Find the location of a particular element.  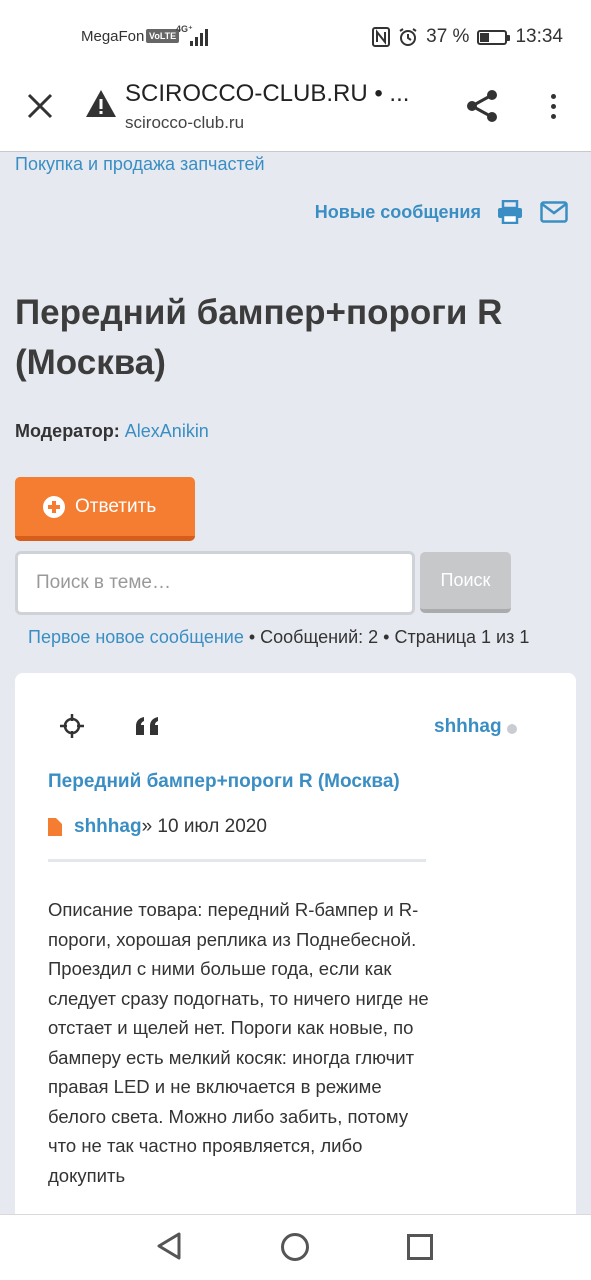

volte-badge: VoLTE is located at coordinates (163, 36).